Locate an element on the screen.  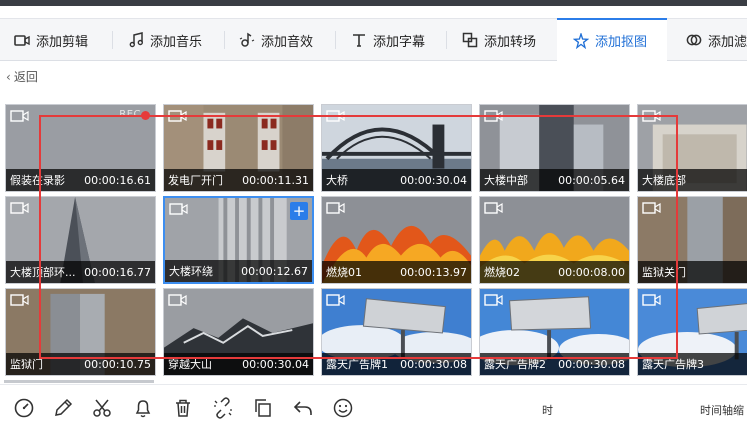
magic-star-icon is located at coordinates (581, 40).